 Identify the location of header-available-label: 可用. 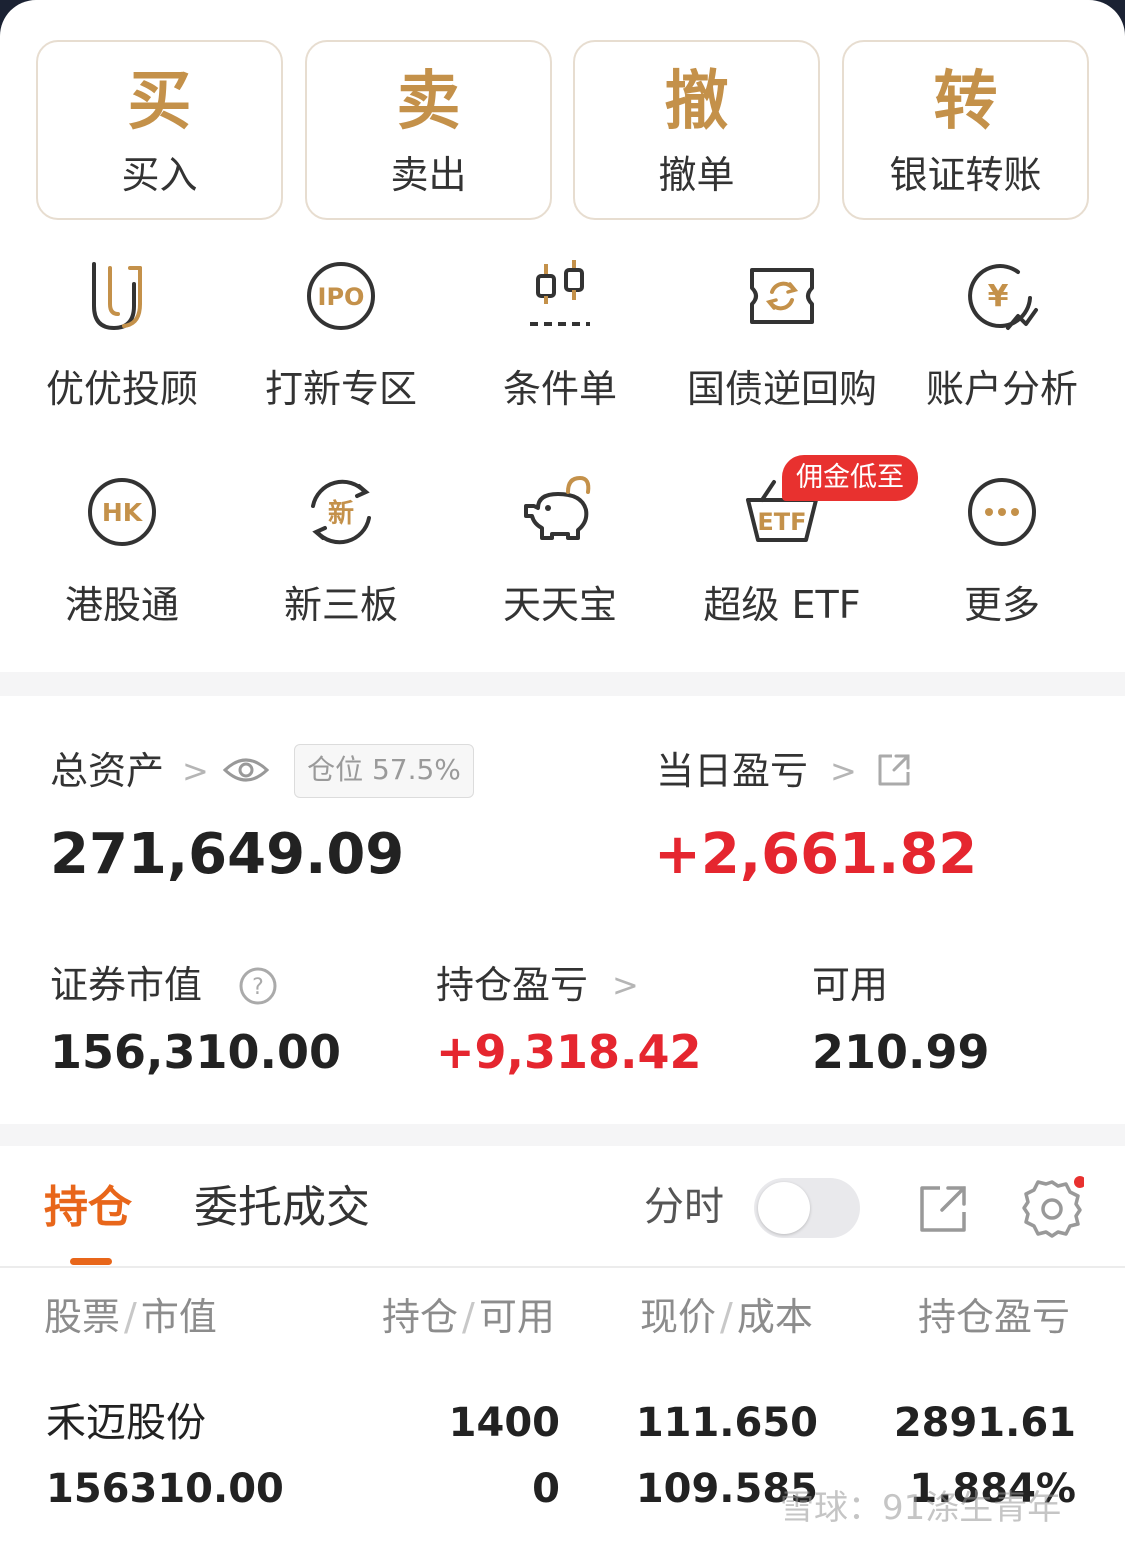
(516, 1317).